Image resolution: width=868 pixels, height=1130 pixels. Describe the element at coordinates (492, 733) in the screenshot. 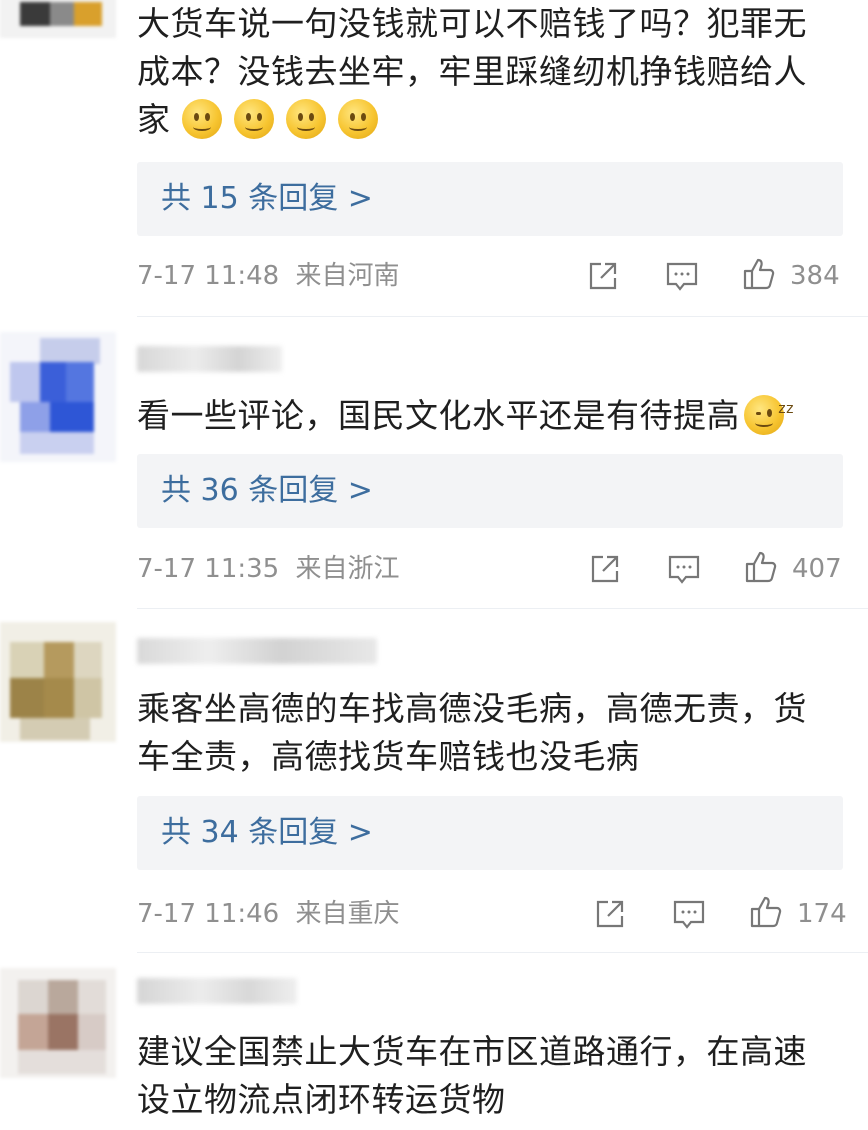

I see `comment-text: 乘客坐高德的车找高德没毛病，高德无责，货 车全责，高德找货车赔钱也没毛病` at that location.